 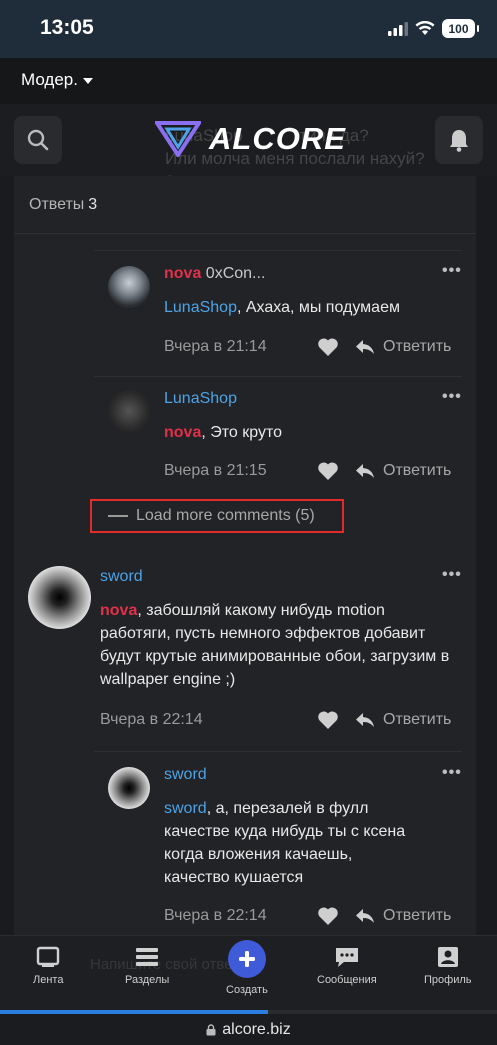 What do you see at coordinates (347, 980) in the screenshot?
I see `nav-label: Сообщения` at bounding box center [347, 980].